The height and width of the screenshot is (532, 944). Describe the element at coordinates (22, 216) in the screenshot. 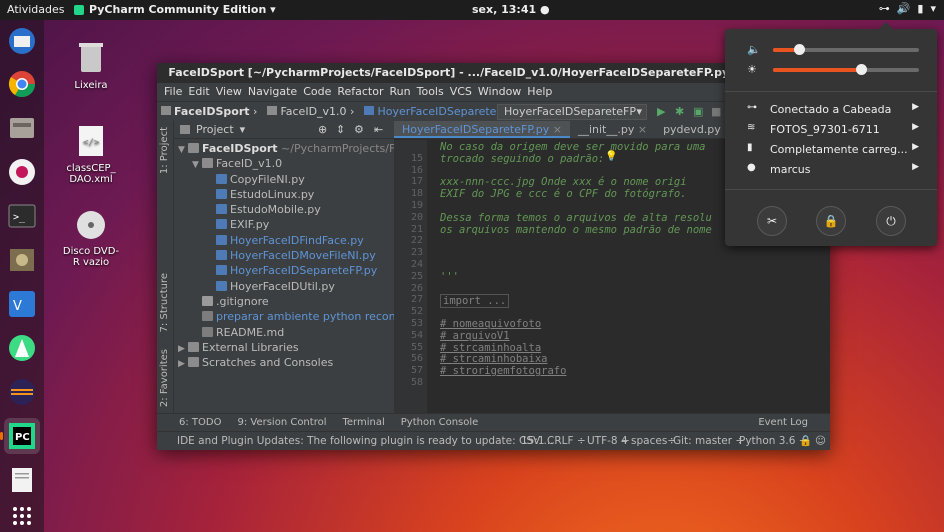

I see `terminal-icon: >_` at that location.